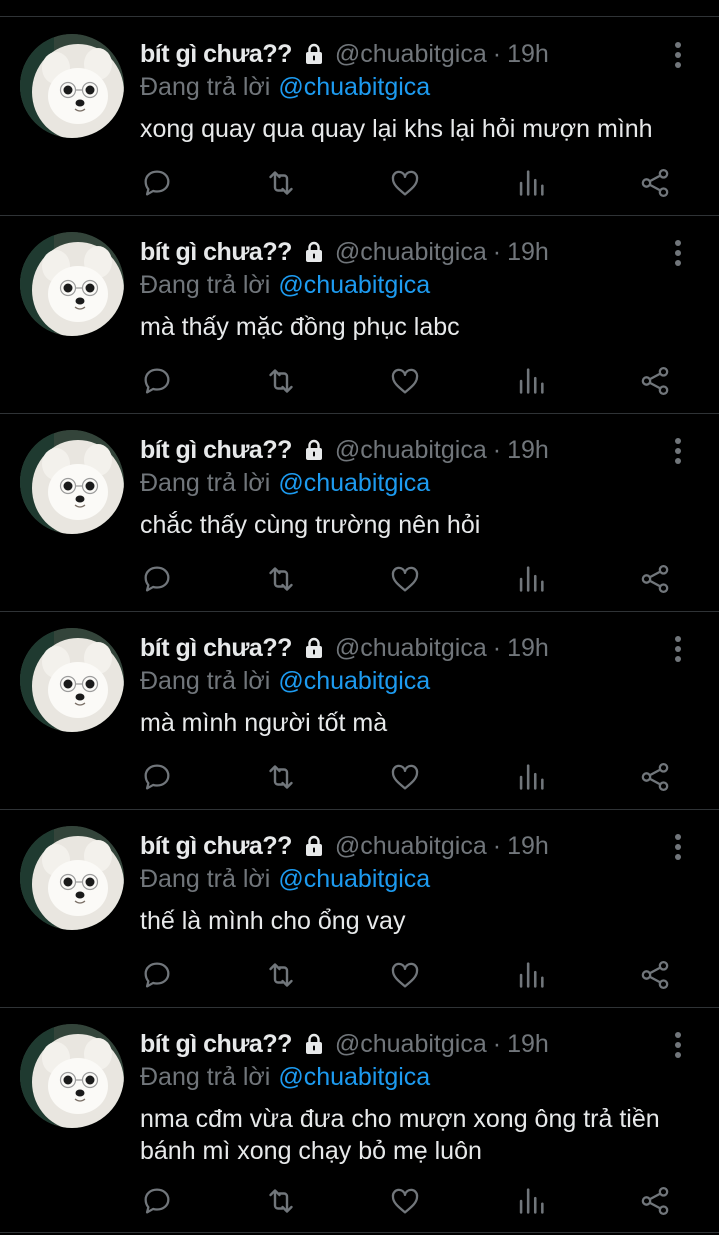 Image resolution: width=719 pixels, height=1235 pixels. I want to click on tweet-text: chắc thấy cùng trường nên hỏi, so click(310, 525).